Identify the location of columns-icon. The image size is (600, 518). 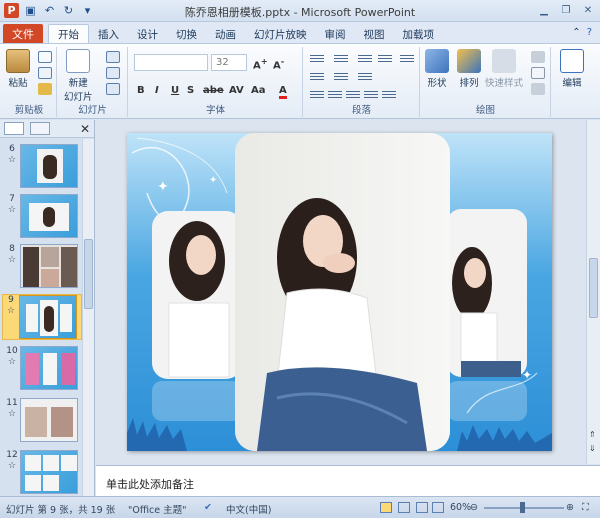
(389, 94).